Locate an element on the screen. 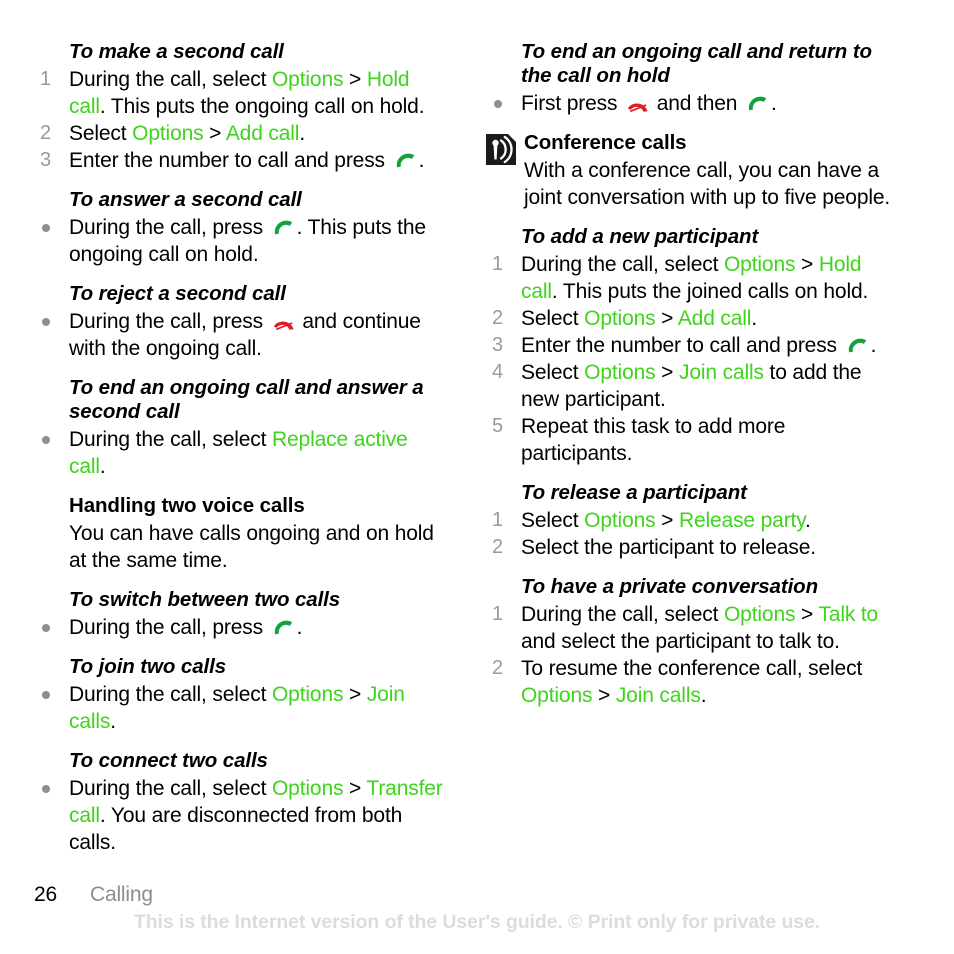 This screenshot has width=954, height=954. end-call-key-icon is located at coordinates (284, 321).